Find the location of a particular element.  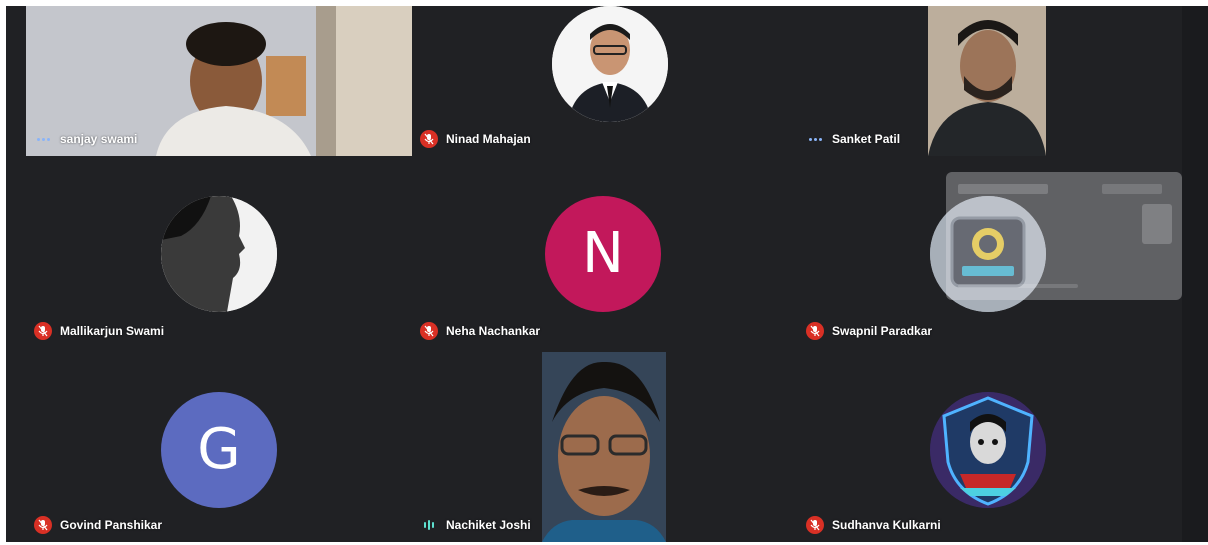

participant-namebar: Neha Nachankar is located at coordinates (480, 331).